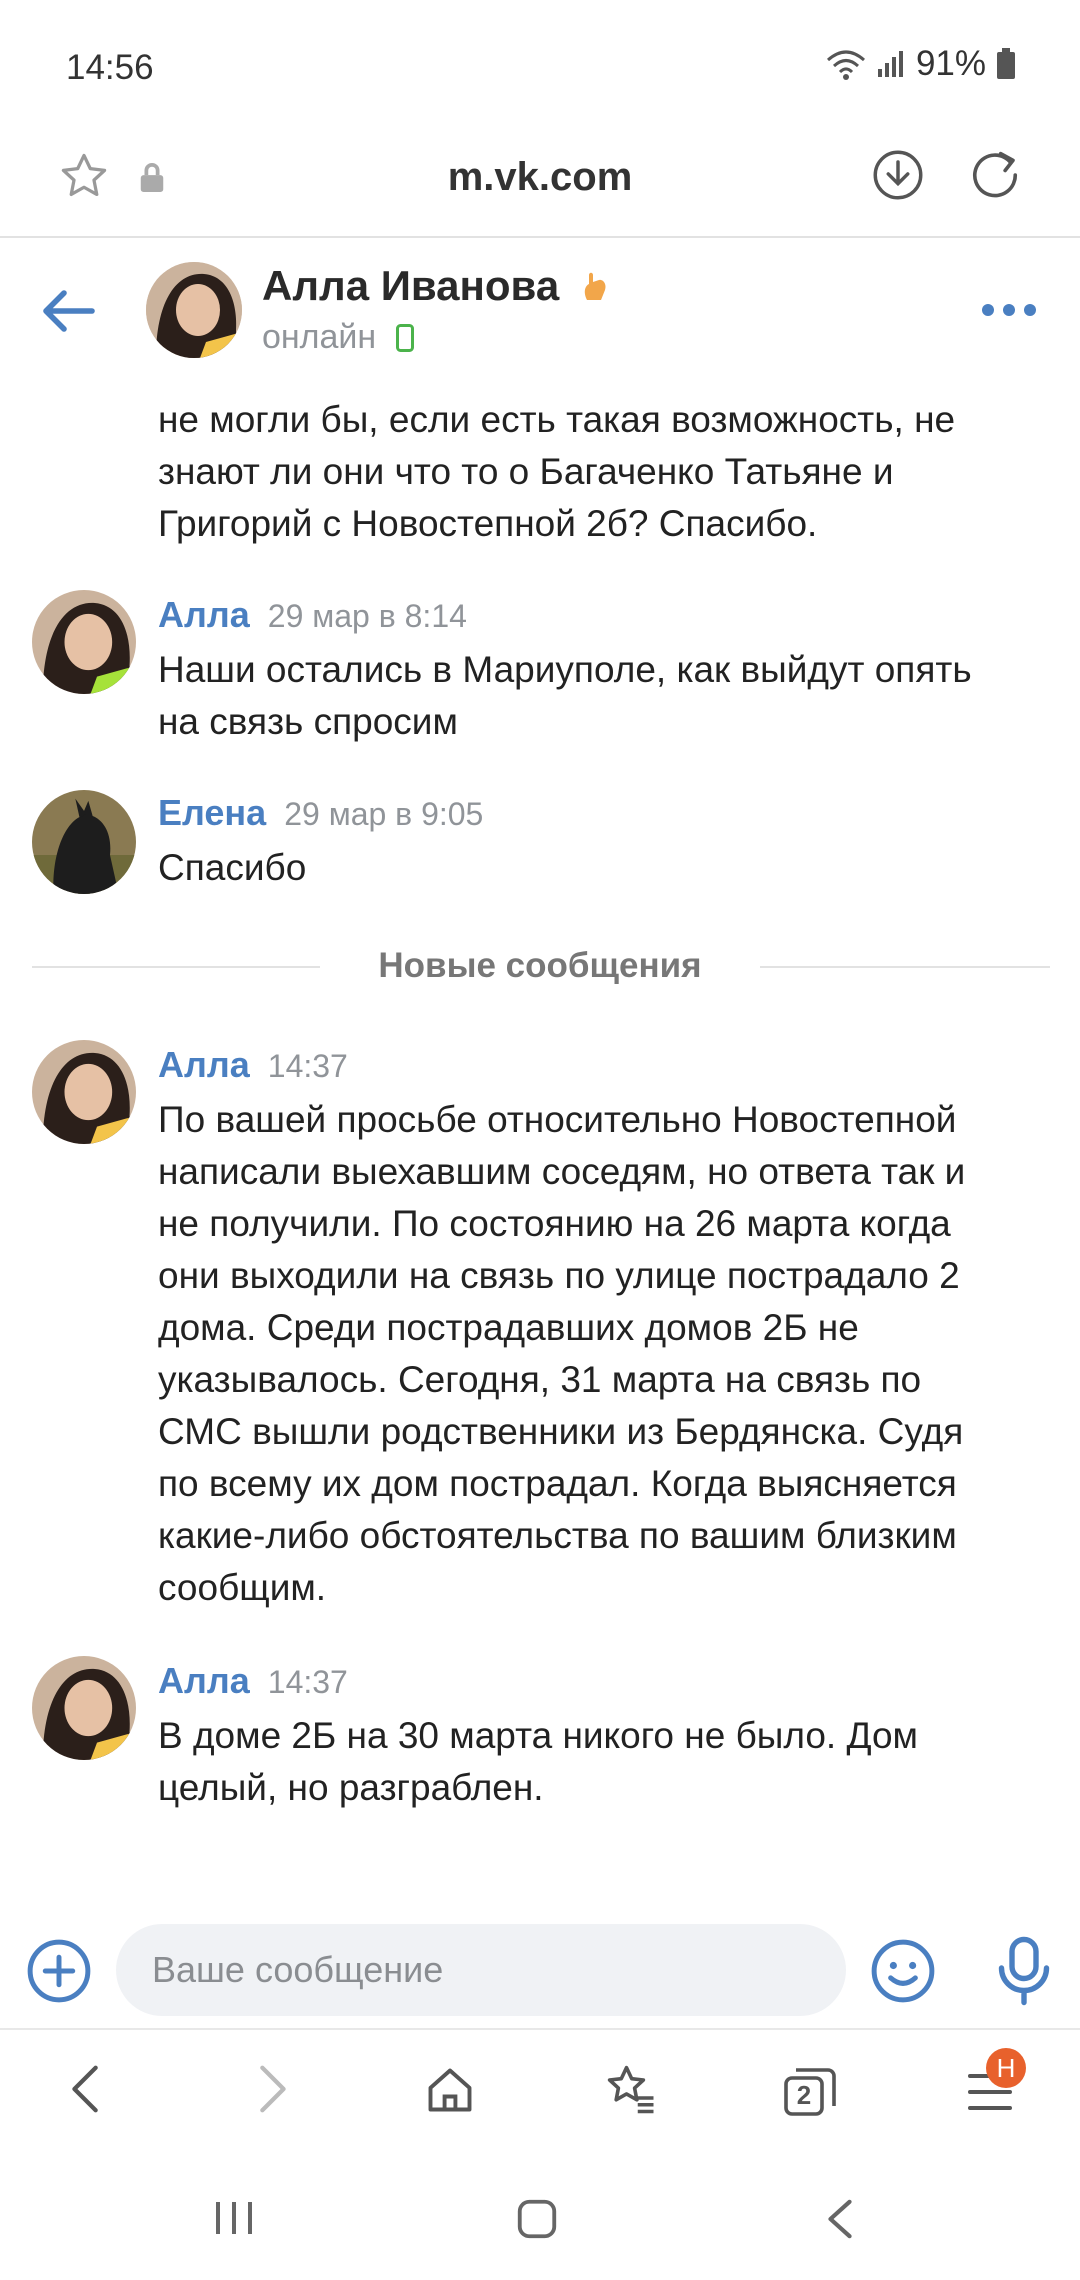 The width and height of the screenshot is (1080, 2280). Describe the element at coordinates (110, 67) in the screenshot. I see `status-time: 14:56` at that location.